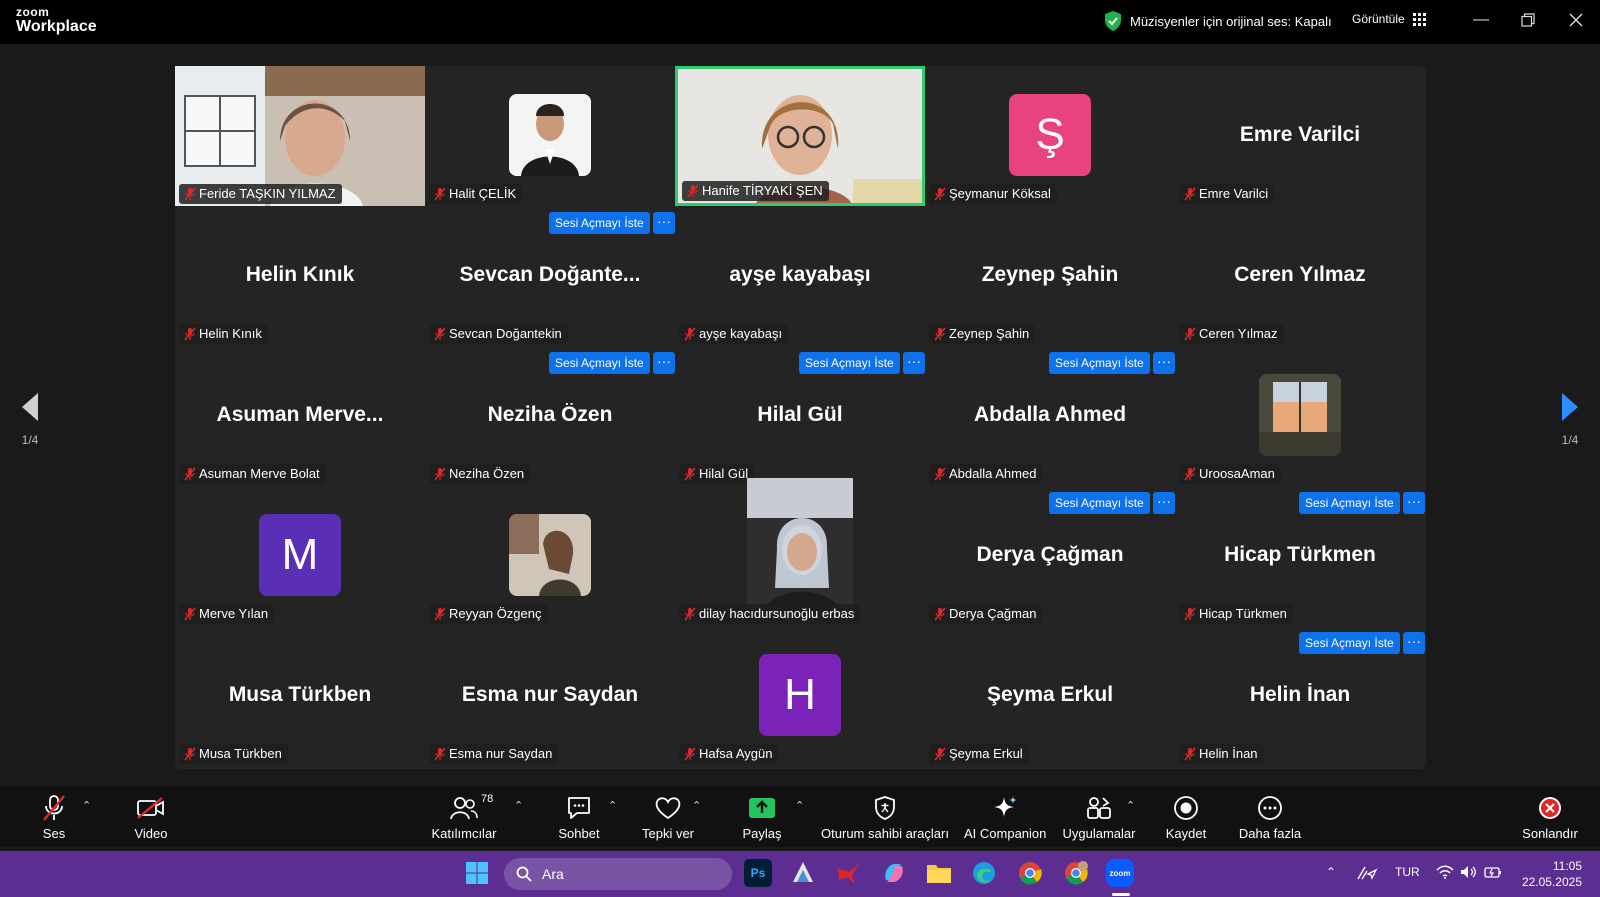 This screenshot has width=1600, height=897. Describe the element at coordinates (1121, 894) in the screenshot. I see `active-app-indicator` at that location.